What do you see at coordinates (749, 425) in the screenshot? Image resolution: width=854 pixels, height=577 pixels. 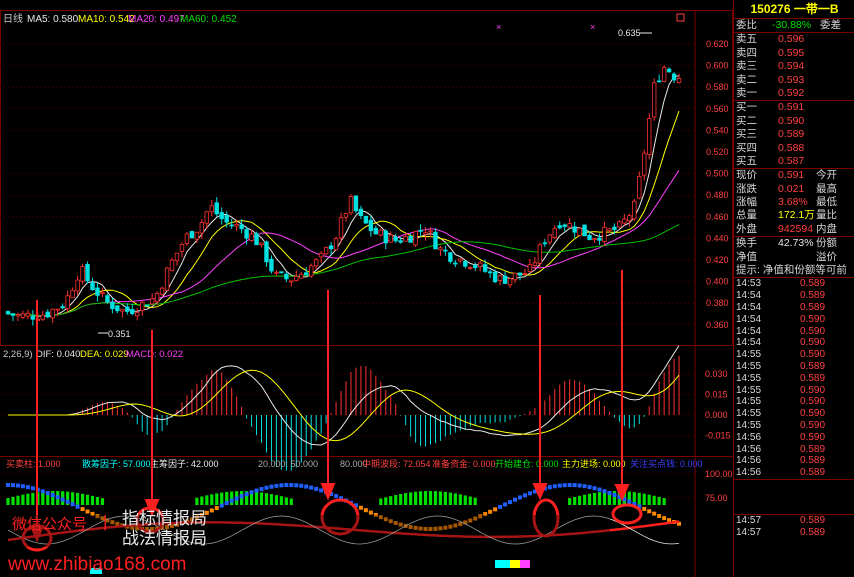 I see `tick-time: 14:55` at bounding box center [749, 425].